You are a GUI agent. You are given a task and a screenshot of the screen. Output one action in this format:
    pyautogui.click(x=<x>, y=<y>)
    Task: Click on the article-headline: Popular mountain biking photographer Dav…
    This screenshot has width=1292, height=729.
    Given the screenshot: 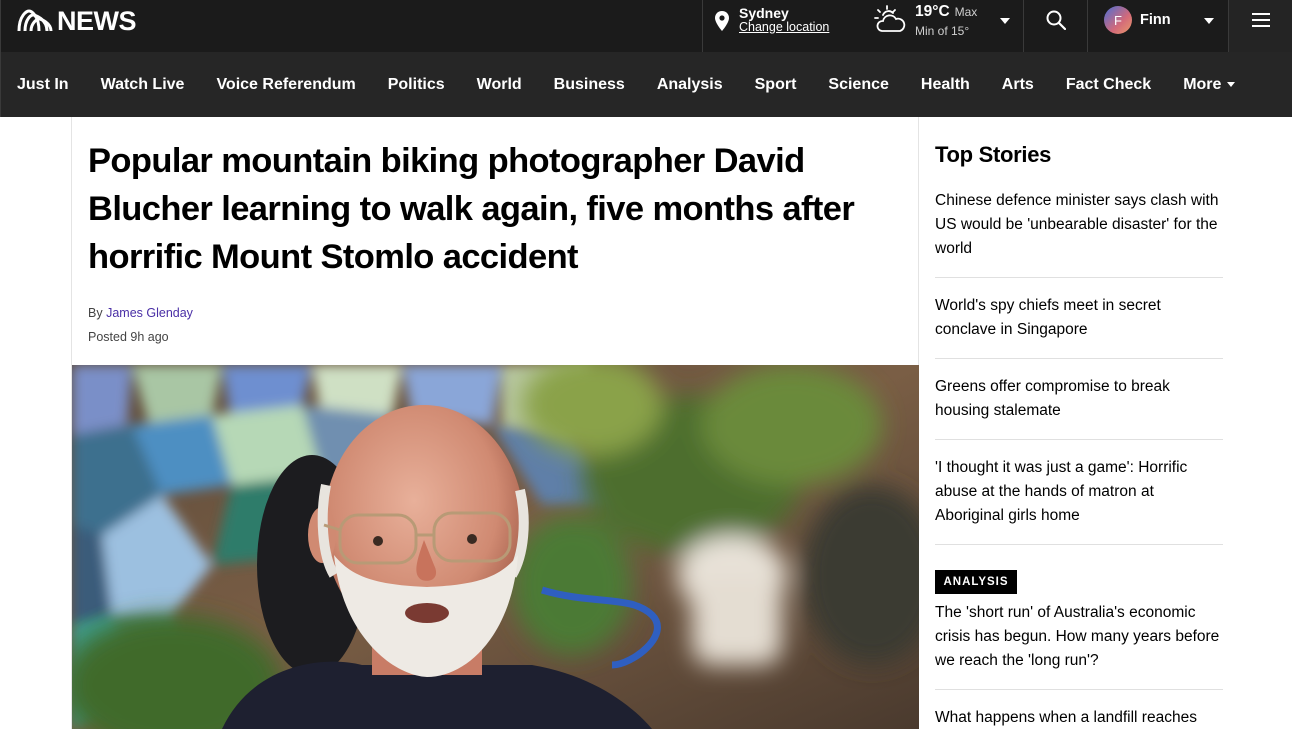 What is the action you would take?
    pyautogui.click(x=471, y=209)
    